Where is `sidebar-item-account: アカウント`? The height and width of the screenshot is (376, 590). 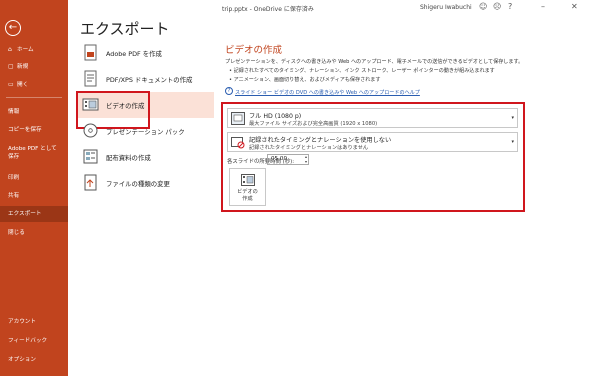
sidebar-item-account: アカウント is located at coordinates (34, 322).